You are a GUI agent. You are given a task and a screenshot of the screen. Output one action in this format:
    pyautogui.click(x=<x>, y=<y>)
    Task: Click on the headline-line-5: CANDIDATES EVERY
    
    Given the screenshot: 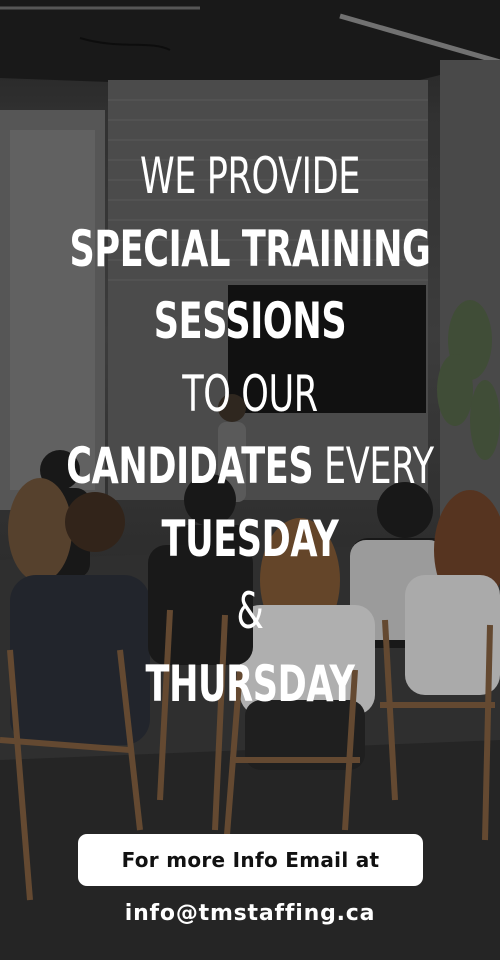 What is the action you would take?
    pyautogui.click(x=250, y=466)
    